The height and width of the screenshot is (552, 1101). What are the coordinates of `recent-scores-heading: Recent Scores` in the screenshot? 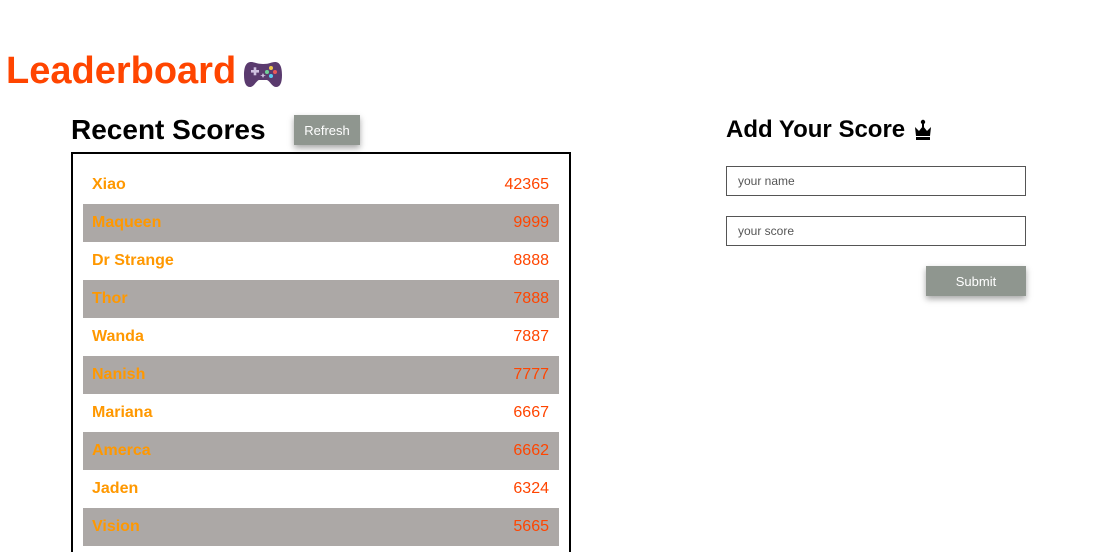 It's located at (168, 129).